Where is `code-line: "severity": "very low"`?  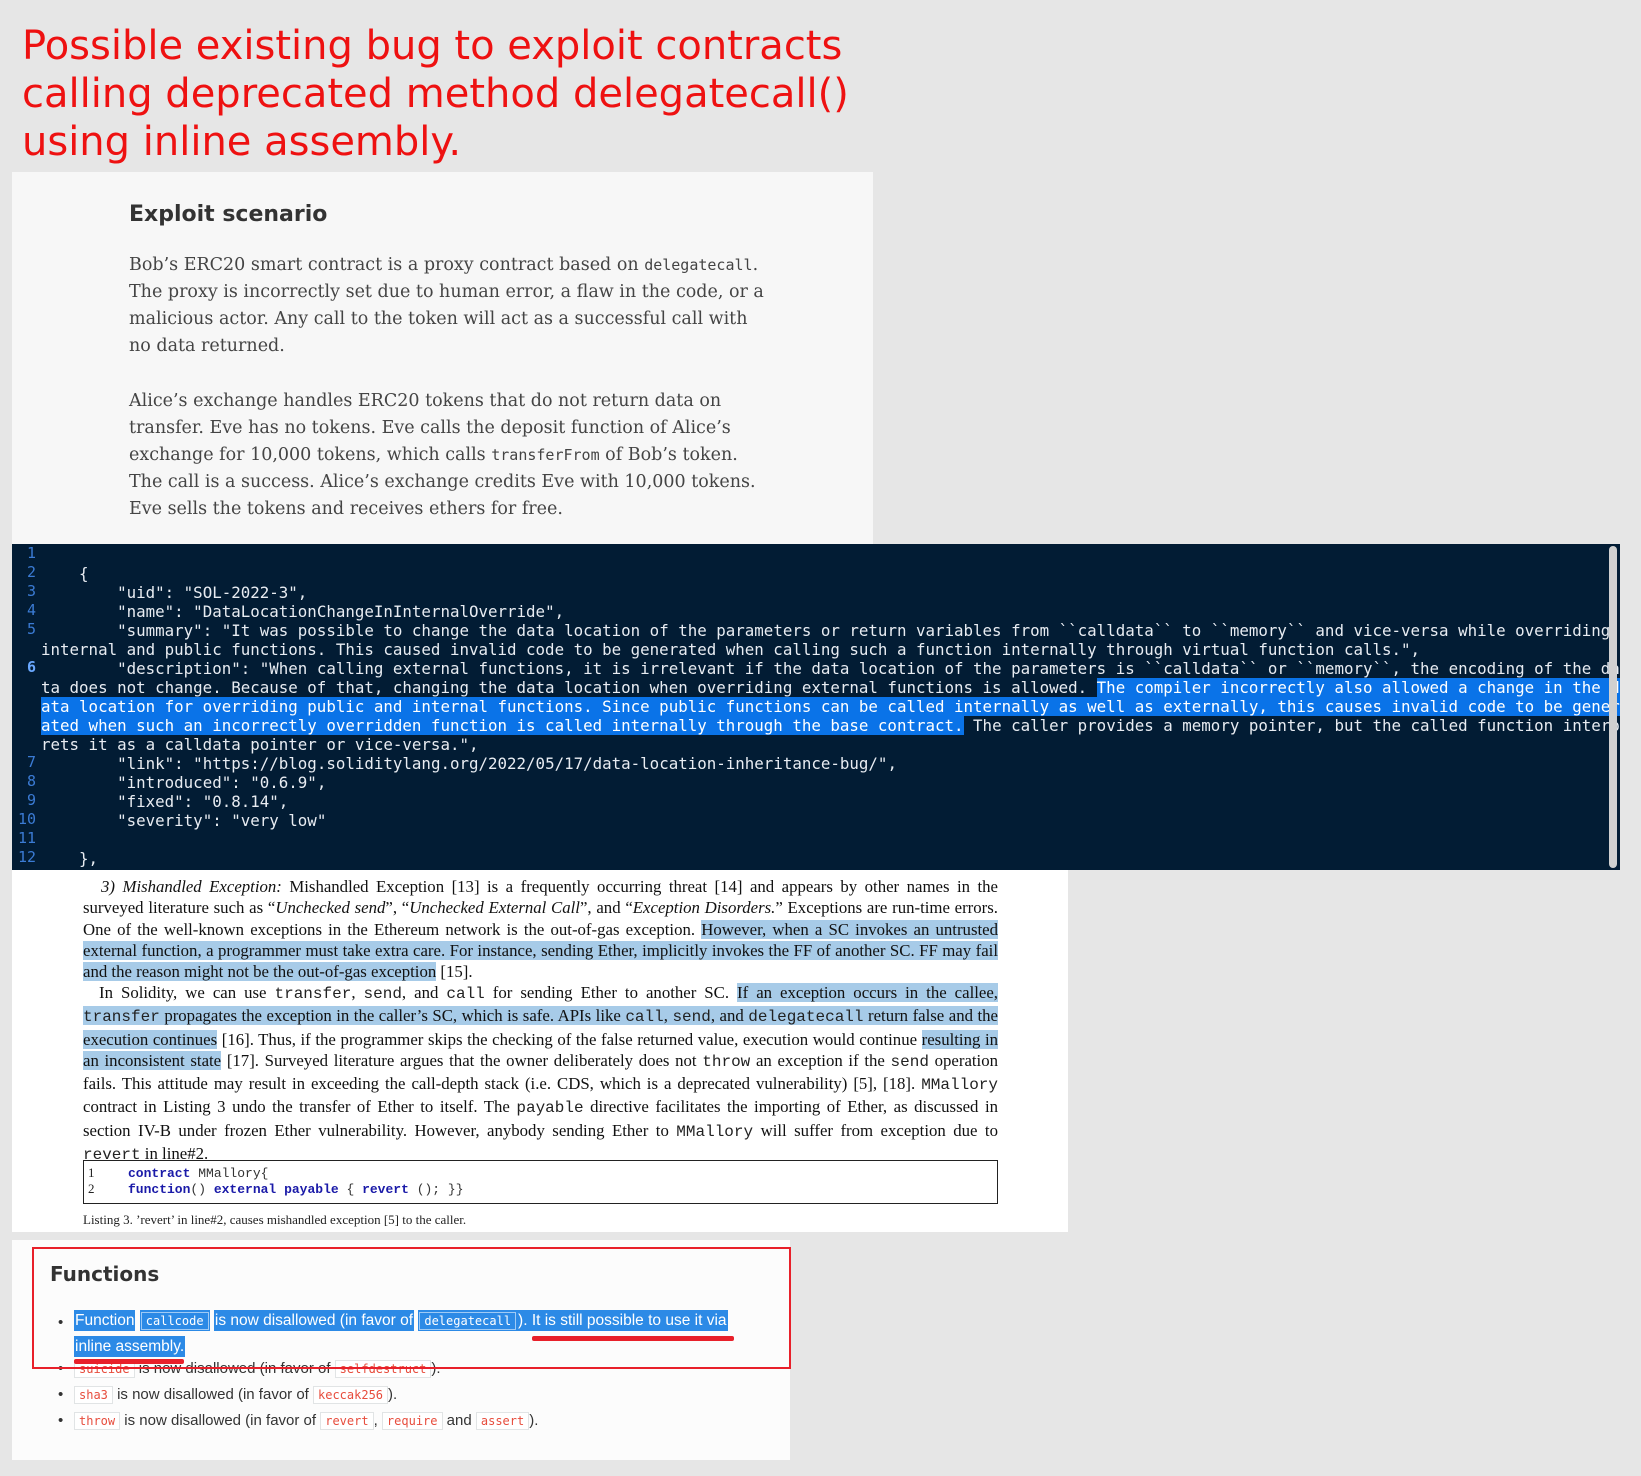
code-line: "severity": "very low" is located at coordinates (184, 820).